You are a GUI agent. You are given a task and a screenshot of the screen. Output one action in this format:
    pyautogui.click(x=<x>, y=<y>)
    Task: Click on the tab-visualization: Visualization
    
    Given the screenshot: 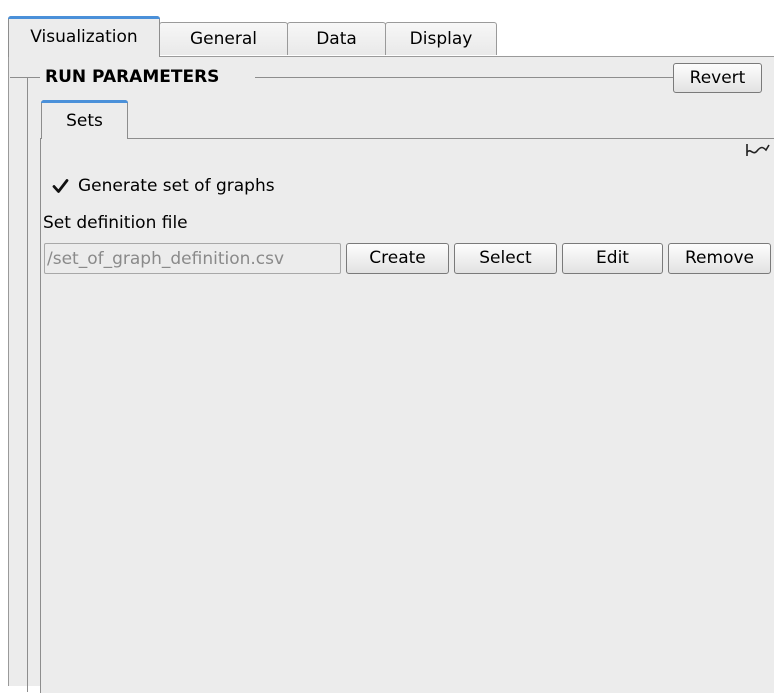 What is the action you would take?
    pyautogui.click(x=84, y=36)
    